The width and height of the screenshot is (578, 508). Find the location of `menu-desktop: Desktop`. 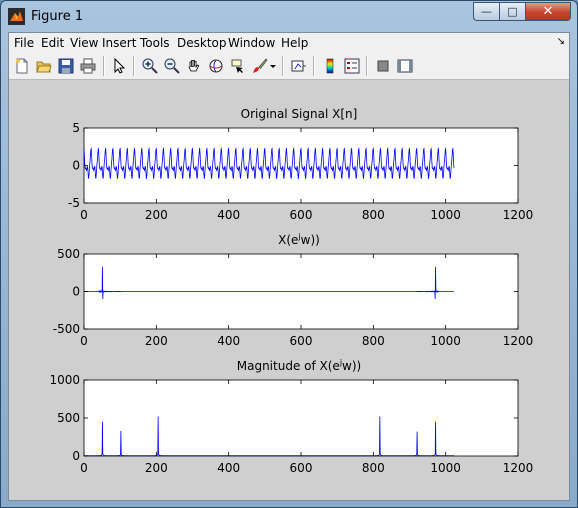

menu-desktop: Desktop is located at coordinates (202, 43).